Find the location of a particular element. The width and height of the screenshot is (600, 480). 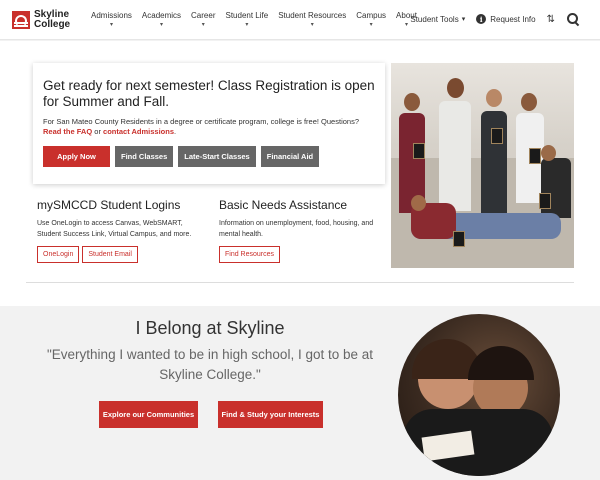

section-divider is located at coordinates (300, 282).